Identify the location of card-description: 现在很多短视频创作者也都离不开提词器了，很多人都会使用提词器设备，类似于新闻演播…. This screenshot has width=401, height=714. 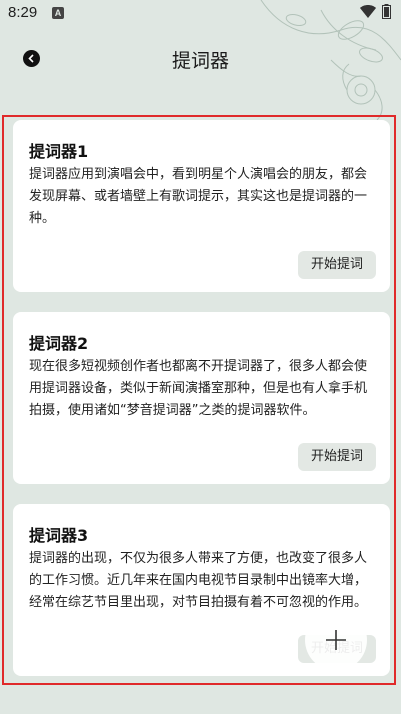
(198, 388).